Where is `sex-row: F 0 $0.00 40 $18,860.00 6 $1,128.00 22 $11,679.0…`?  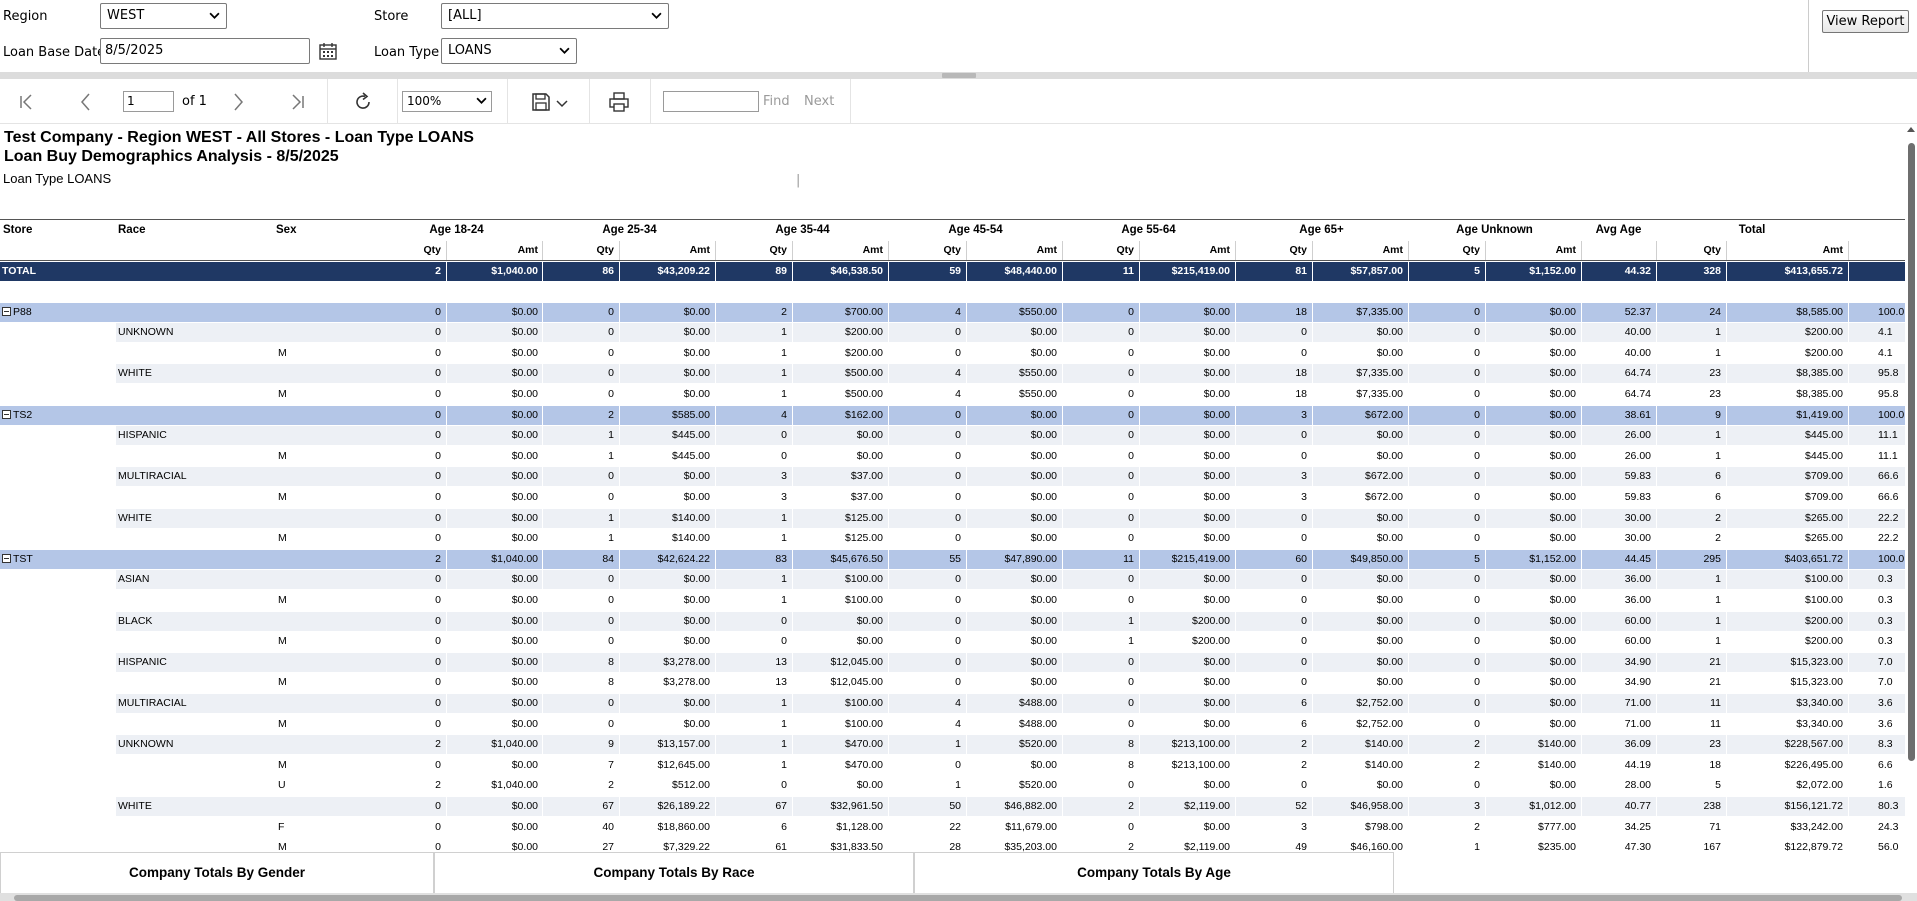 sex-row: F 0 $0.00 40 $18,860.00 6 $1,128.00 22 $11,679.0… is located at coordinates (952, 827).